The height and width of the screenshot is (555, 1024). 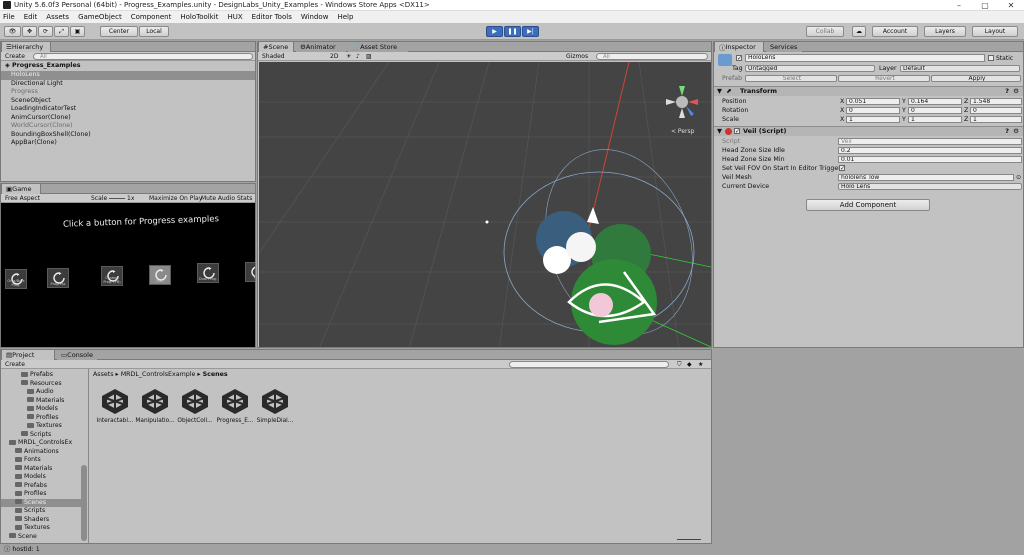 What do you see at coordinates (41, 537) in the screenshot?
I see `project-tree-item: Scene` at bounding box center [41, 537].